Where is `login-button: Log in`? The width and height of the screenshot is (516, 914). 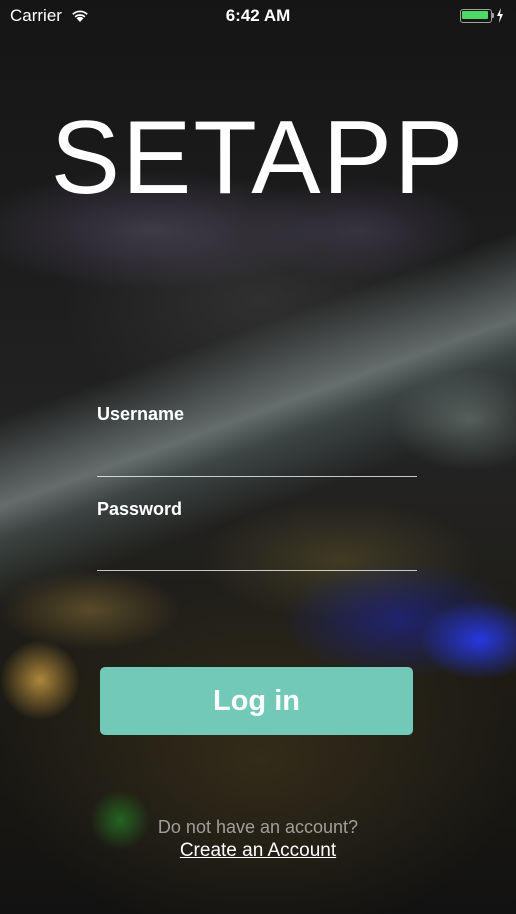 login-button: Log in is located at coordinates (256, 701).